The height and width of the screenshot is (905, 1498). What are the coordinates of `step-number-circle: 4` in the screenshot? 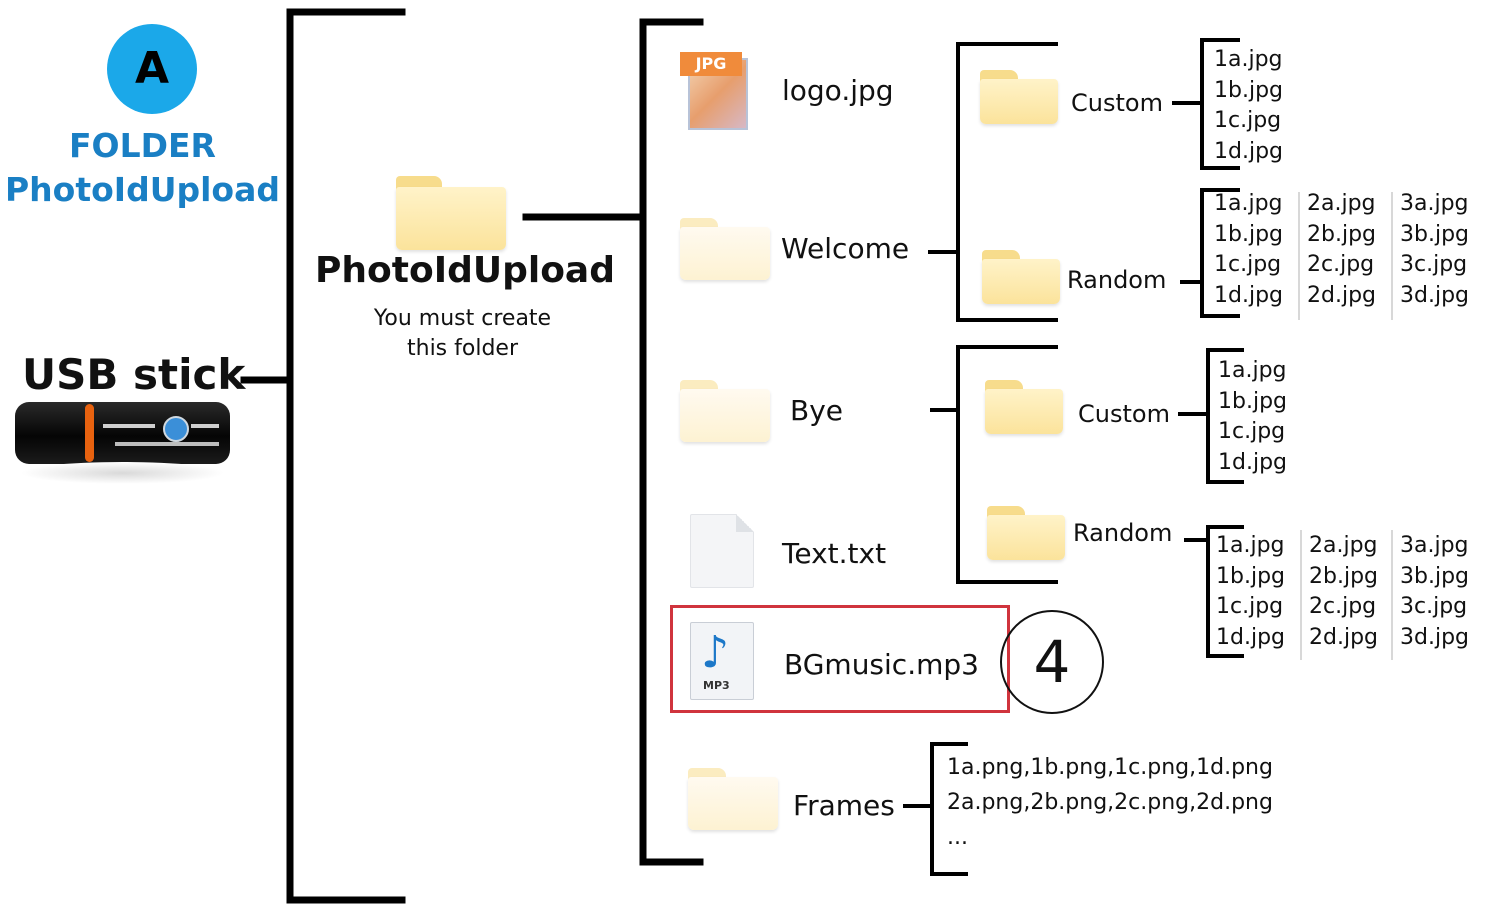 It's located at (1052, 662).